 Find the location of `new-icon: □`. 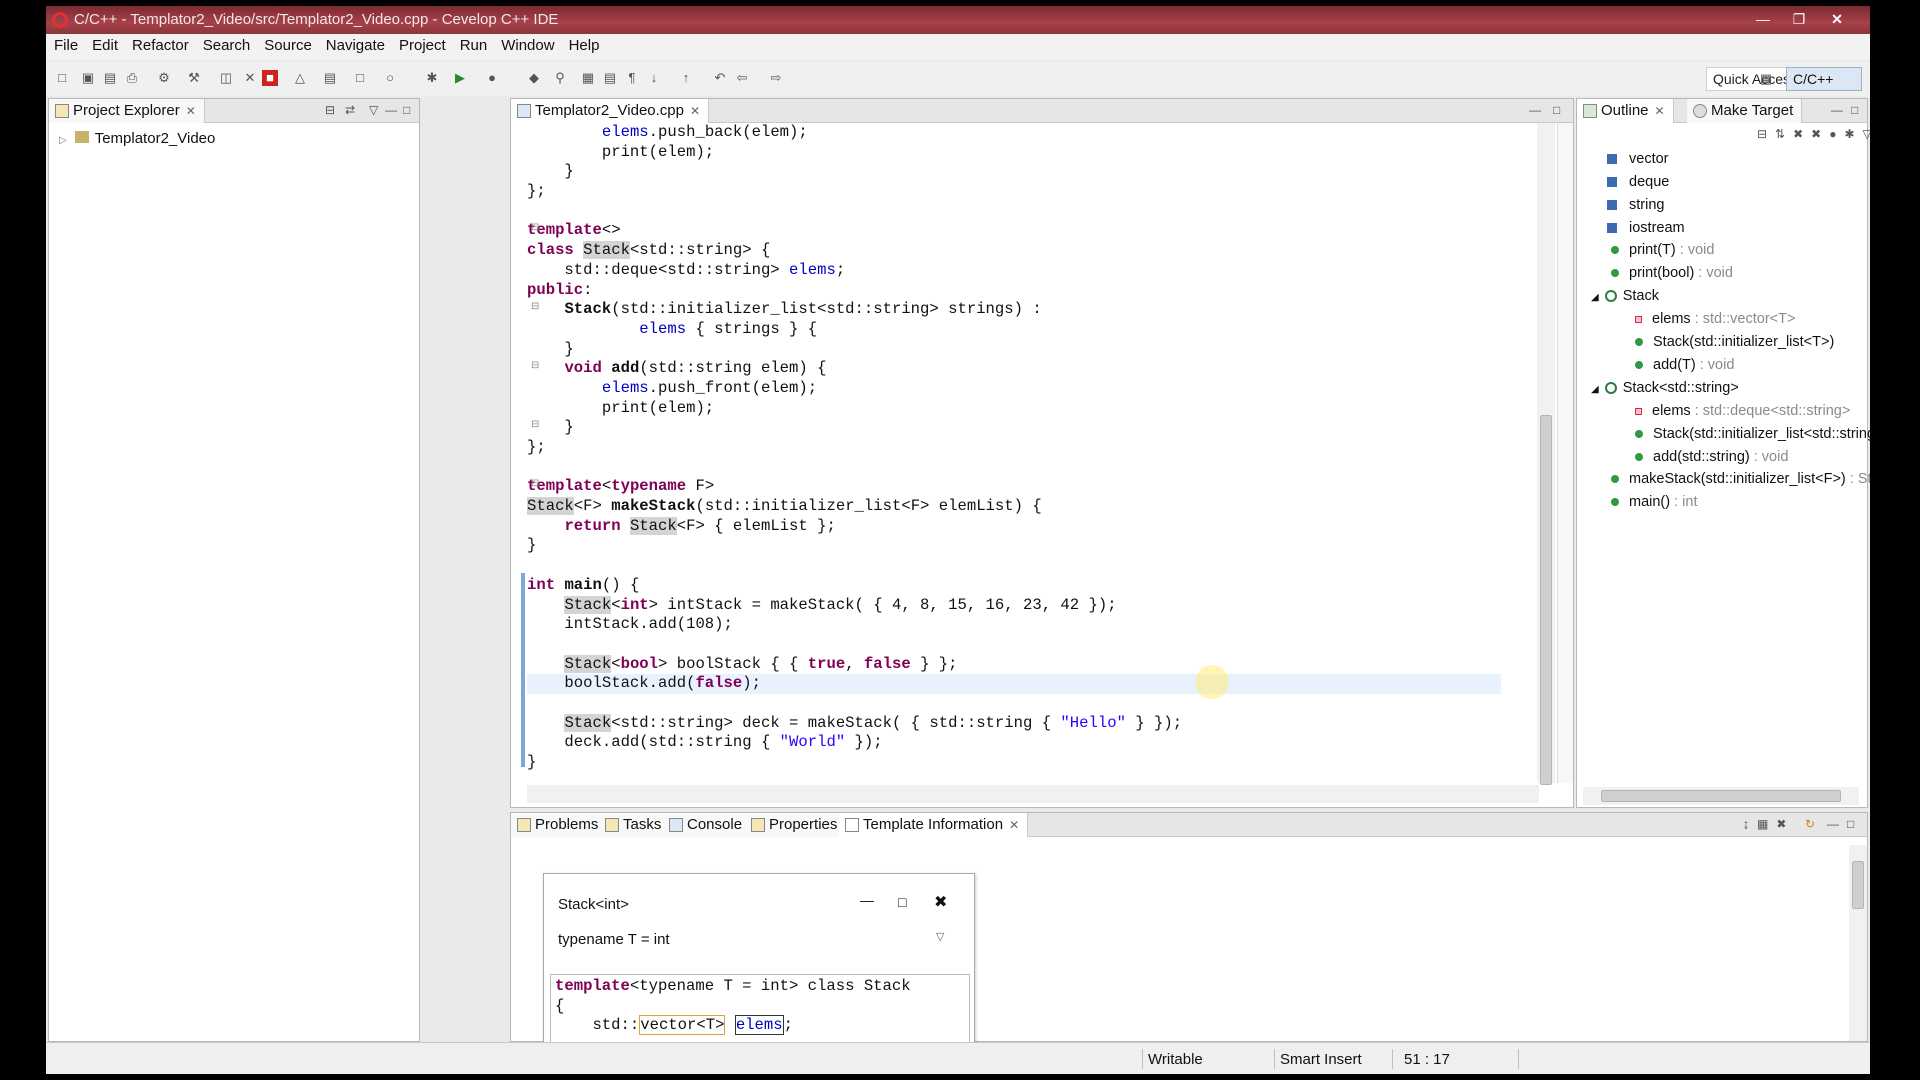

new-icon: □ is located at coordinates (62, 78).